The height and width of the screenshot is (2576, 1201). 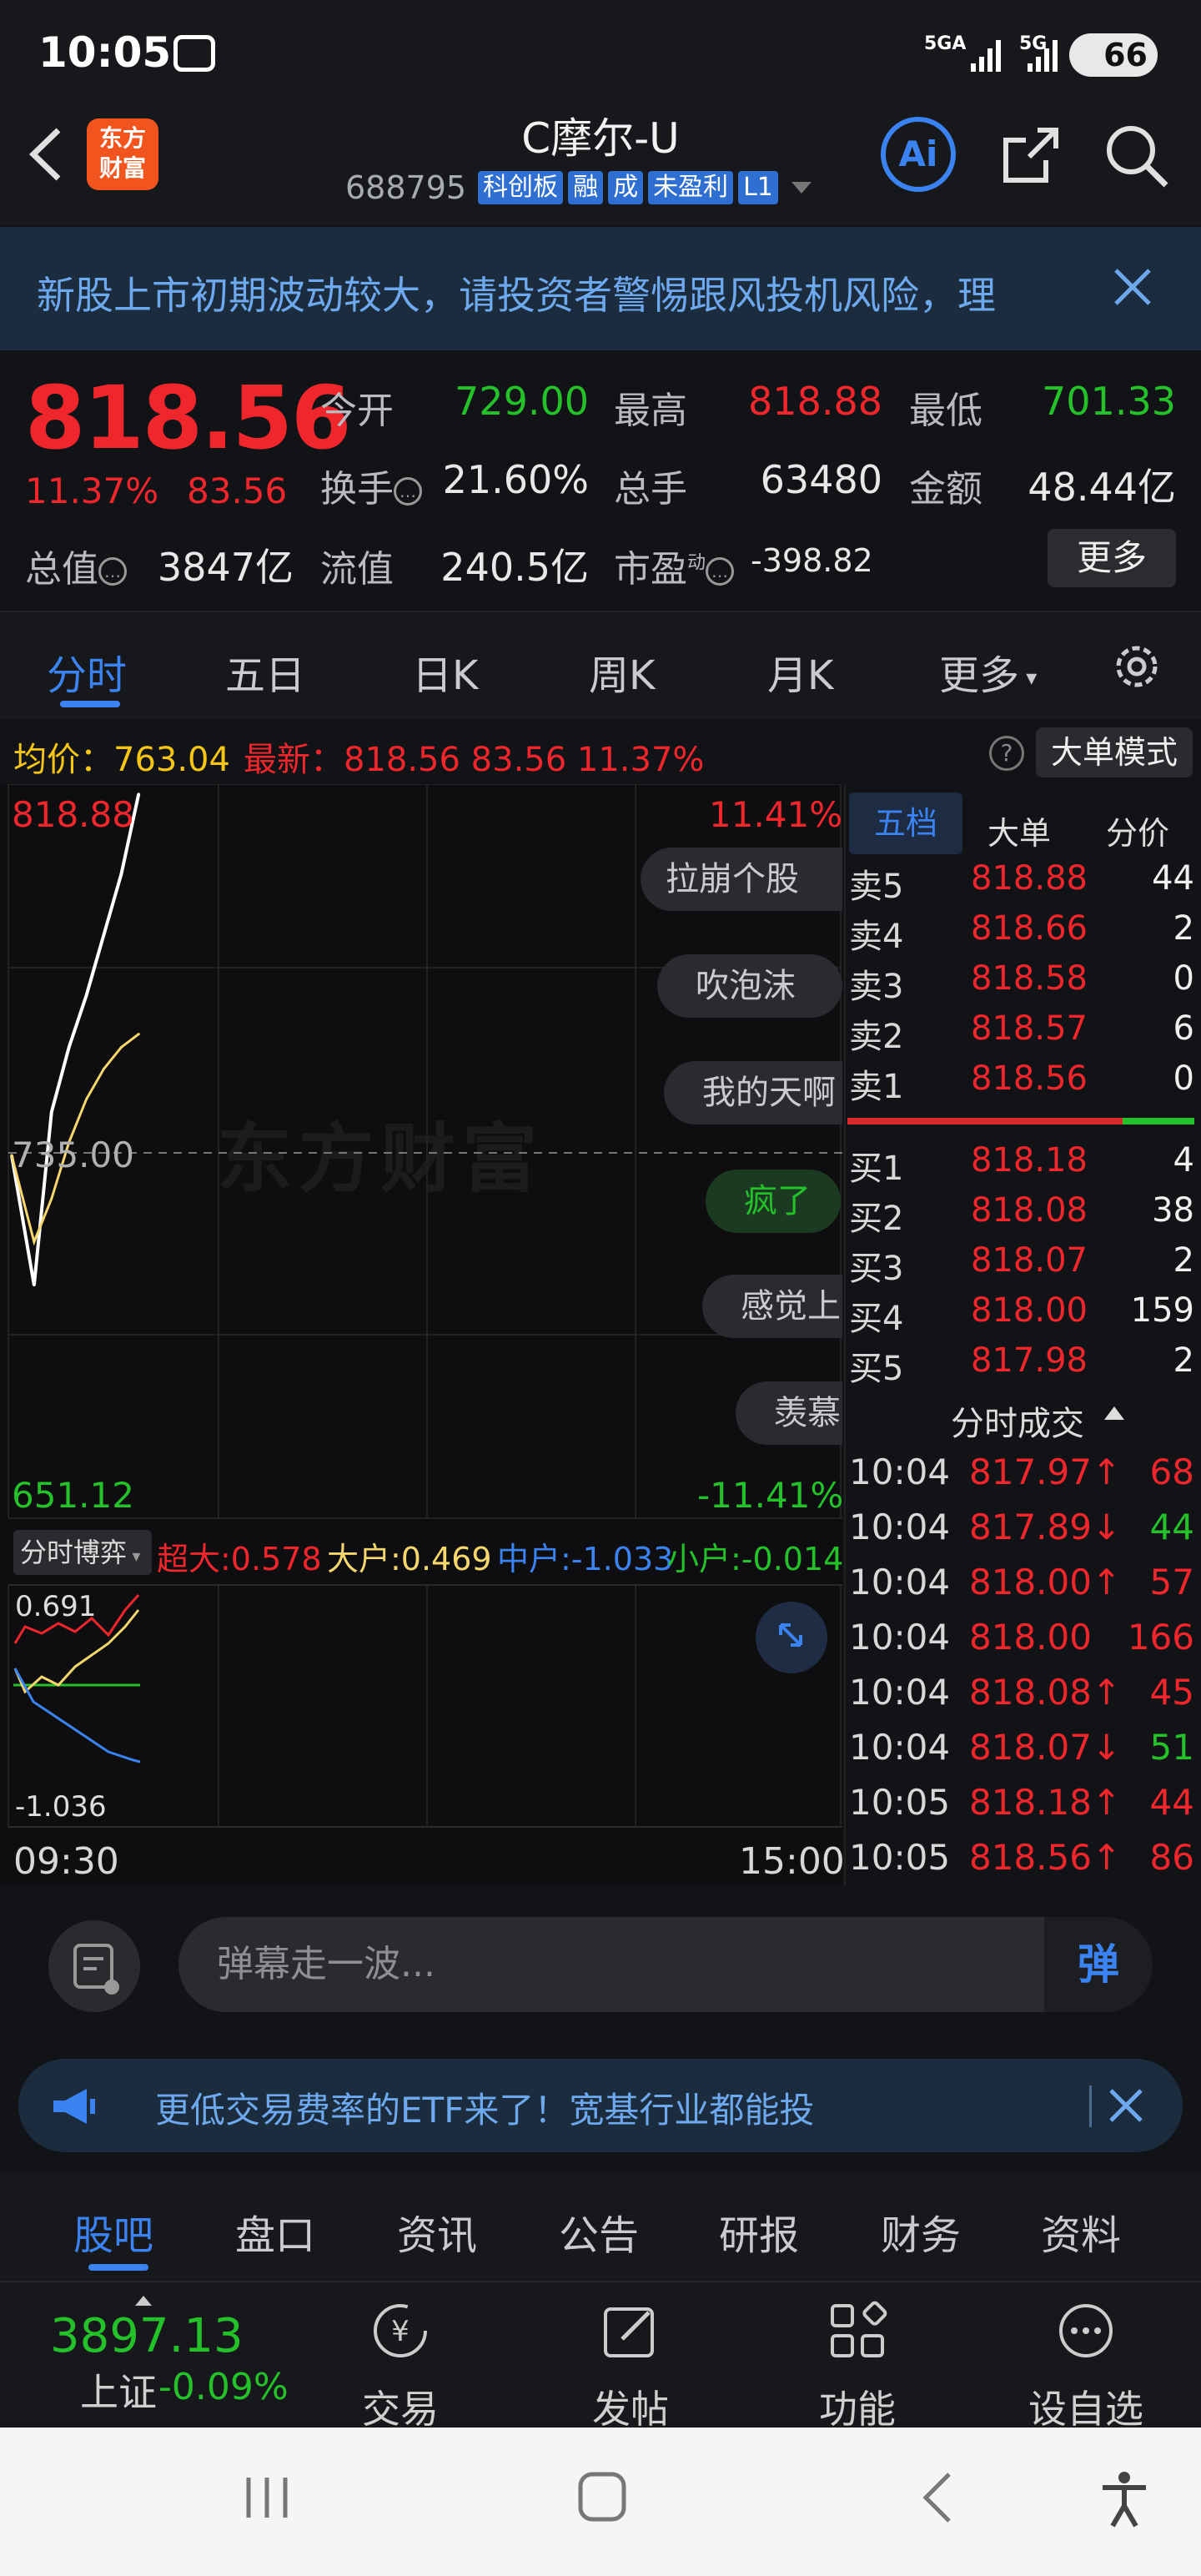 I want to click on tab-research: 研报, so click(x=759, y=2231).